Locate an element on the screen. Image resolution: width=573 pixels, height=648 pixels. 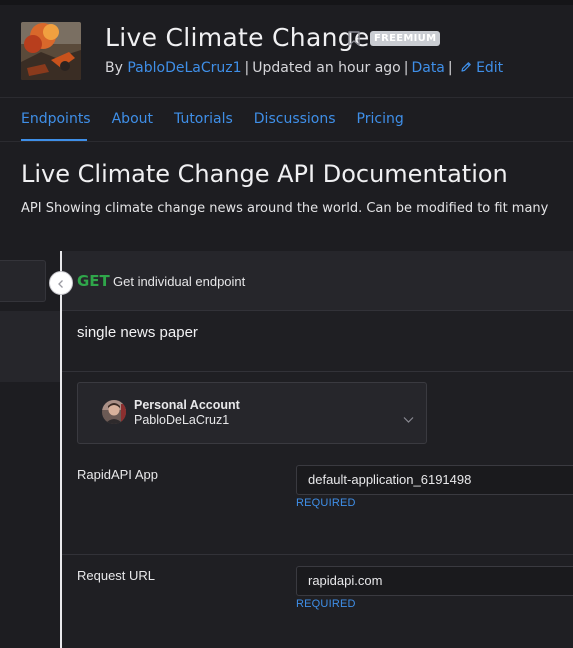
field-divider is located at coordinates (317, 554).